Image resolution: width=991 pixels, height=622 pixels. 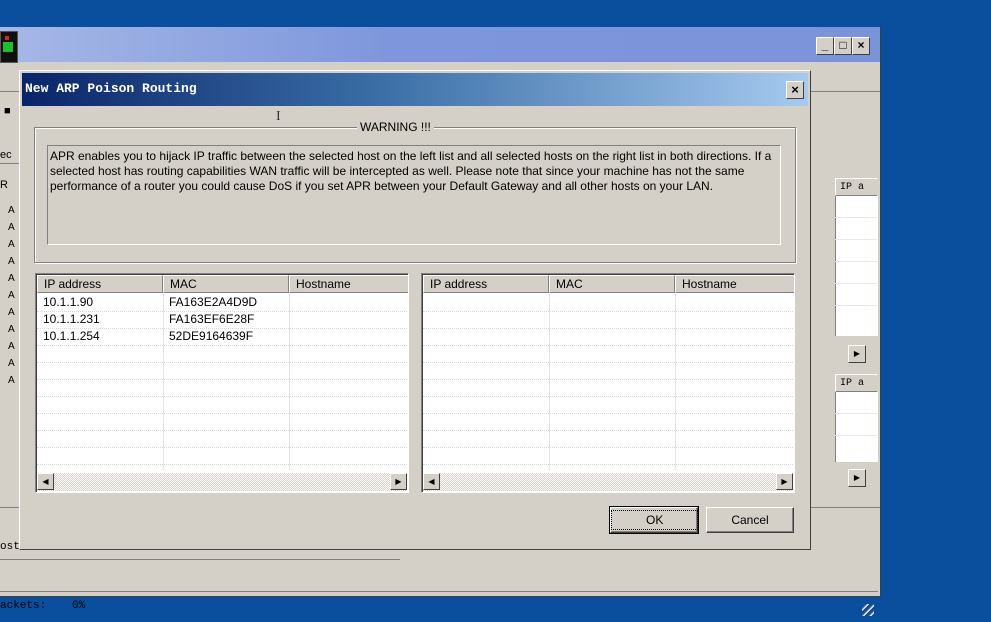 I want to click on bg-column-header-ip-2: IP a, so click(x=856, y=383).